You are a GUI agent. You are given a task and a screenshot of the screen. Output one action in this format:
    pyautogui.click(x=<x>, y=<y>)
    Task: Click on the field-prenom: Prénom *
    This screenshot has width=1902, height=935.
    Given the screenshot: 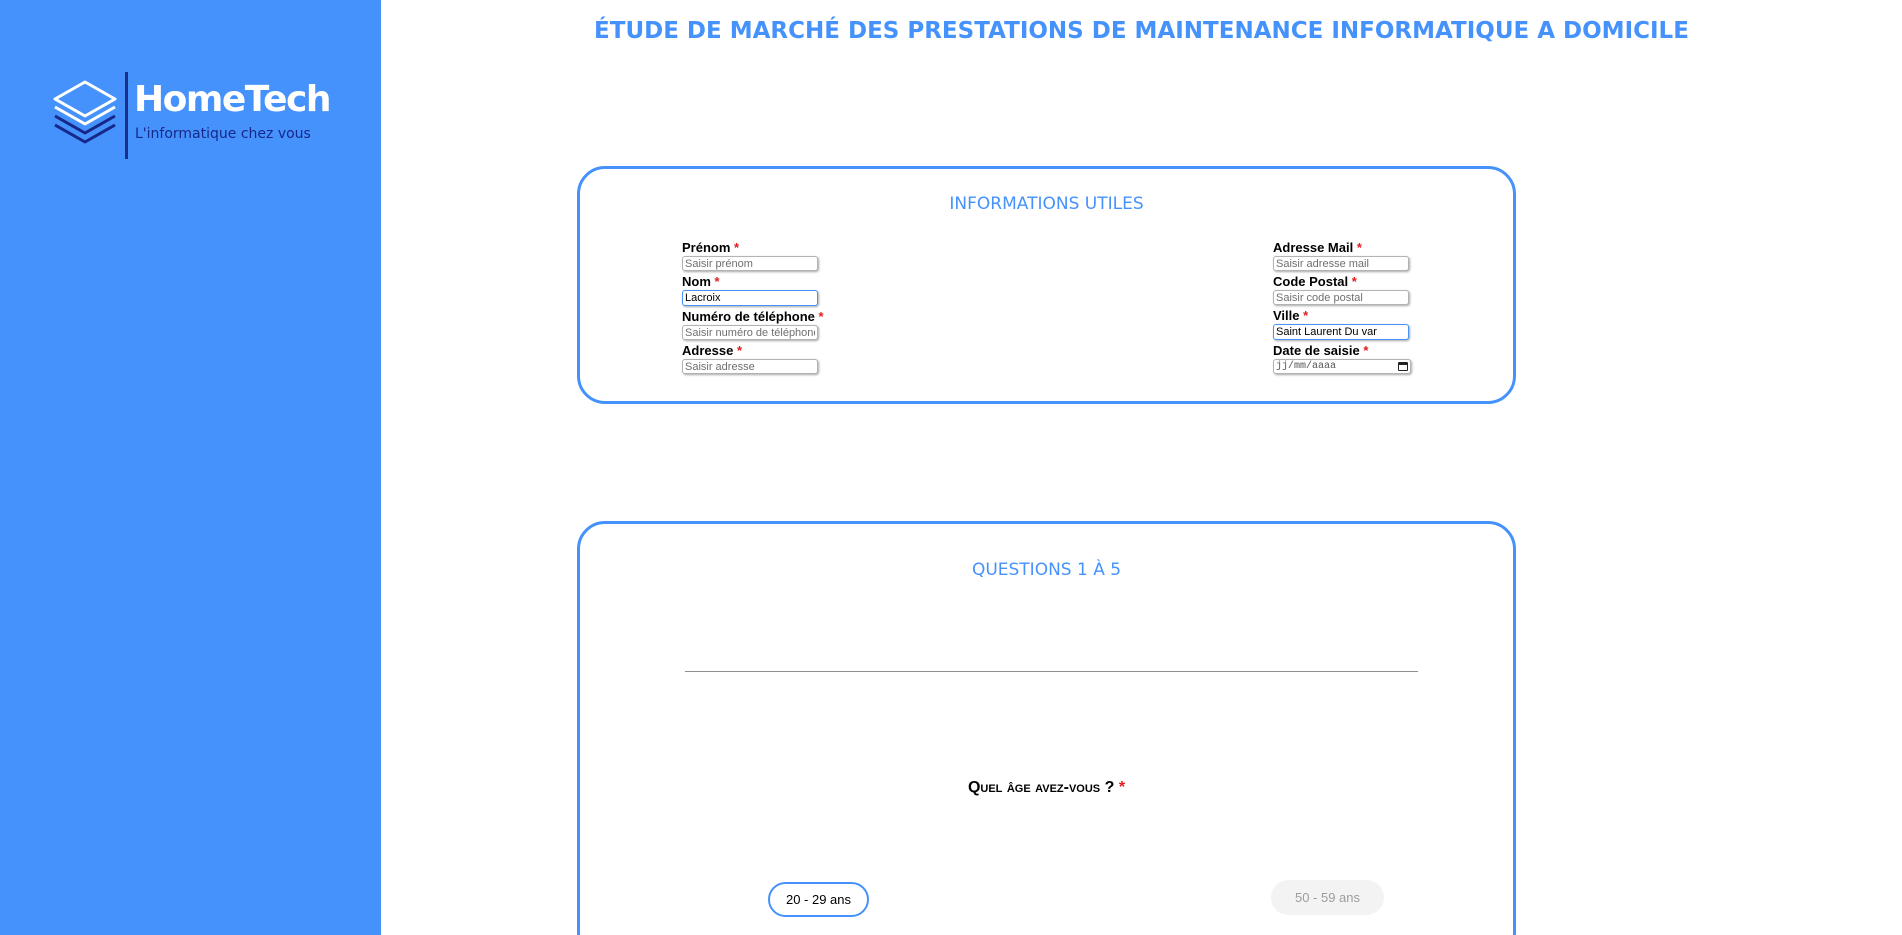 What is the action you would take?
    pyautogui.click(x=762, y=255)
    